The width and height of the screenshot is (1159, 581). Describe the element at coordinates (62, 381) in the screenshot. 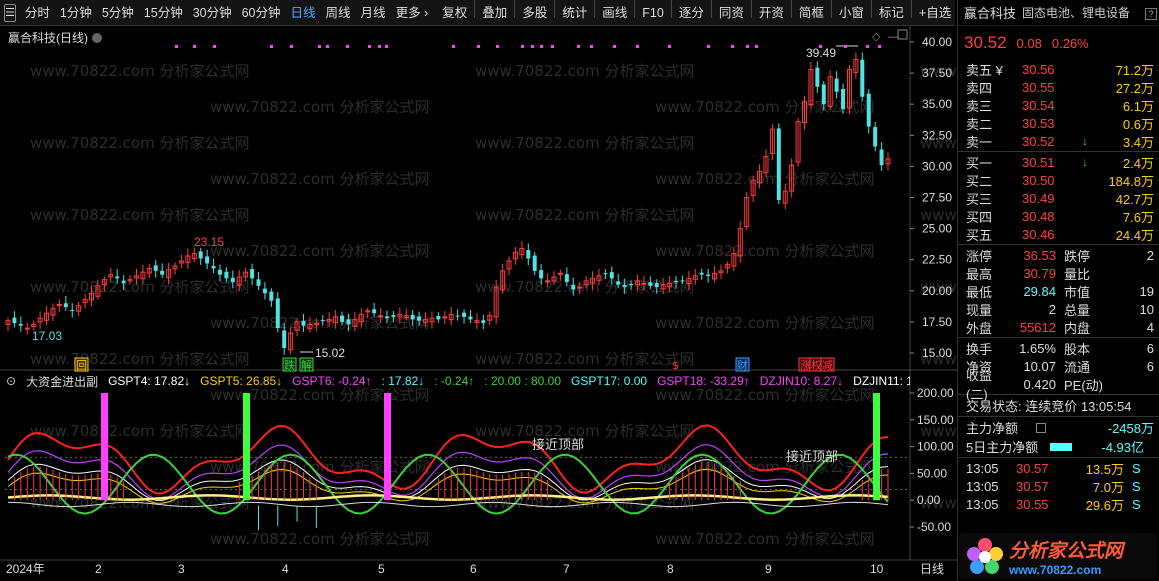

I see `indicator-name: 大资金进出副` at that location.